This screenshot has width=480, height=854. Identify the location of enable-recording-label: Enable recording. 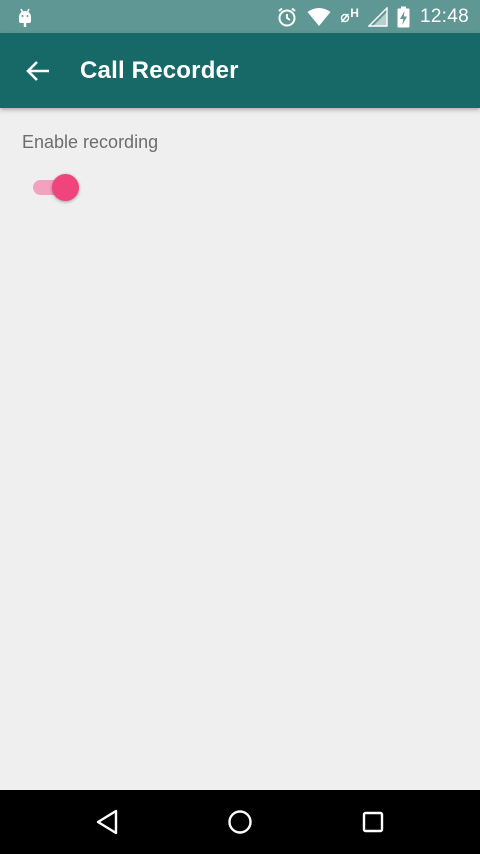
(90, 142).